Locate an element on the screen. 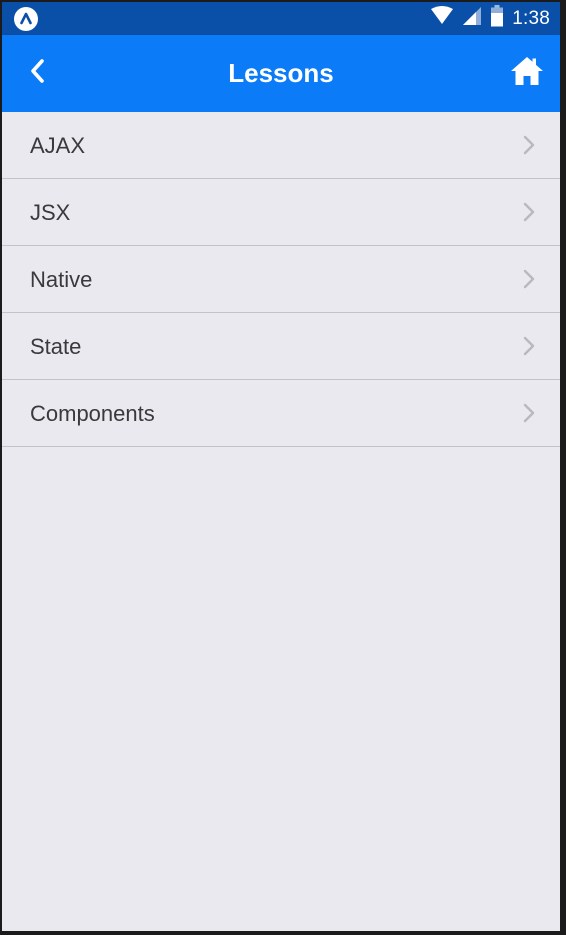 The width and height of the screenshot is (566, 935). page-title: Lessons is located at coordinates (281, 73).